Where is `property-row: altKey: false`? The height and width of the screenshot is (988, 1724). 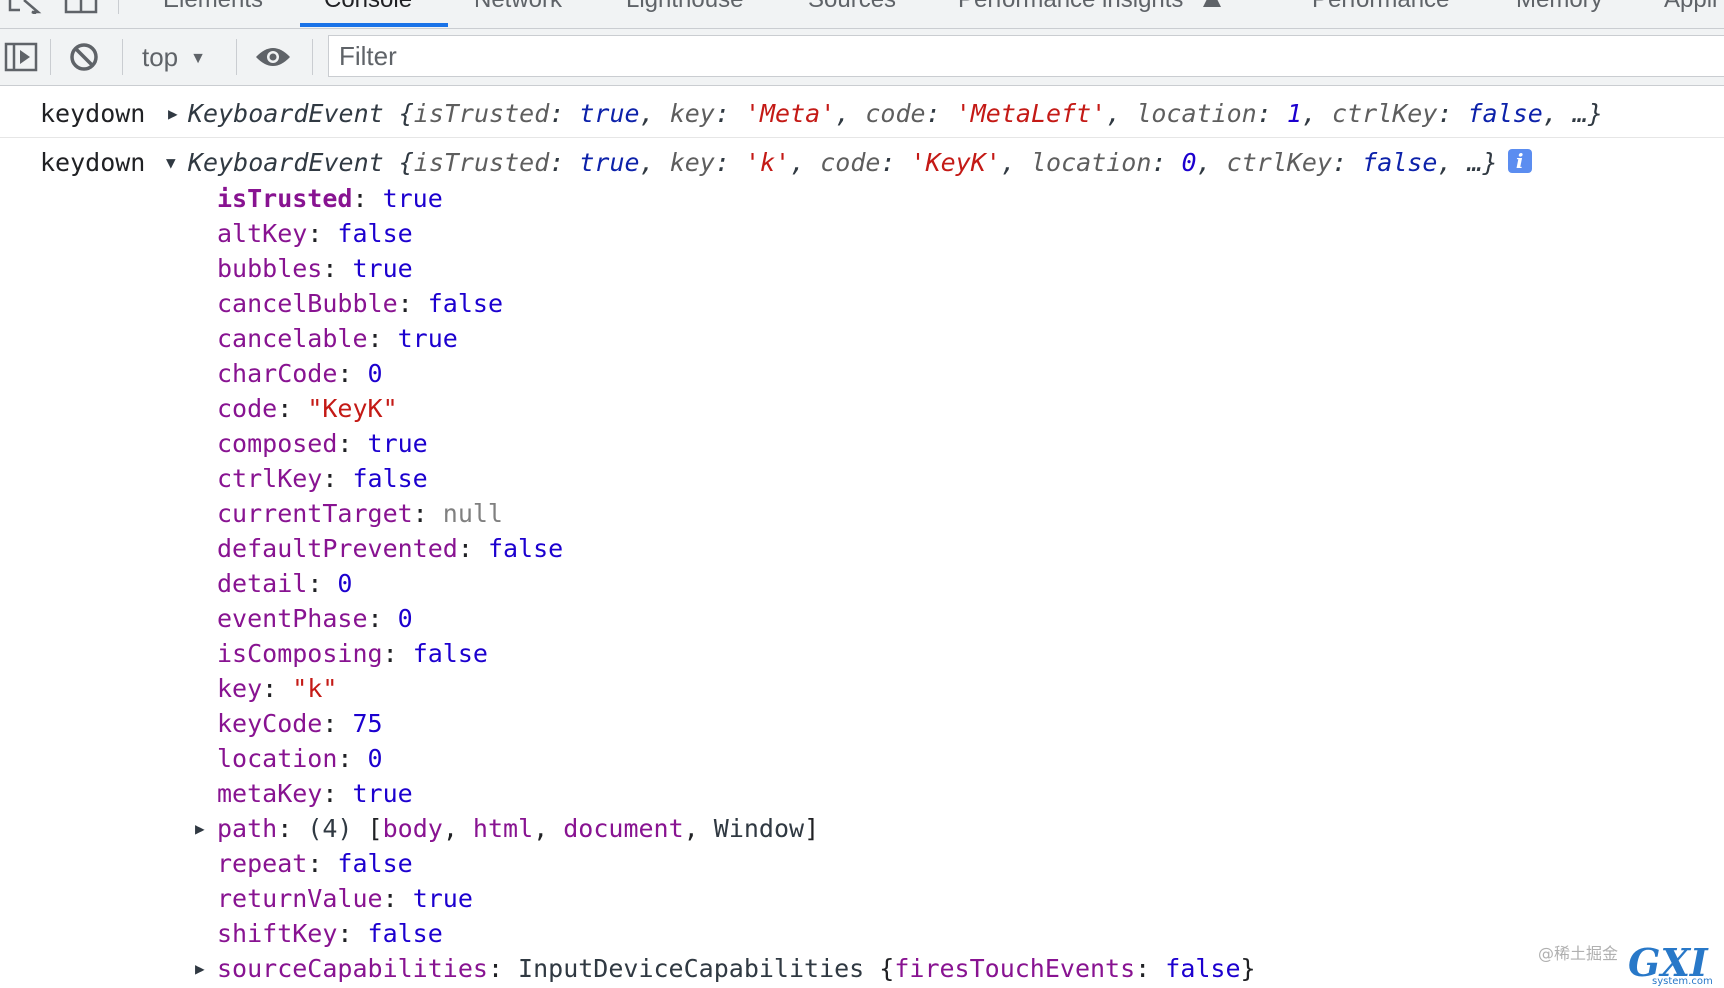
property-row: altKey: false is located at coordinates (315, 233).